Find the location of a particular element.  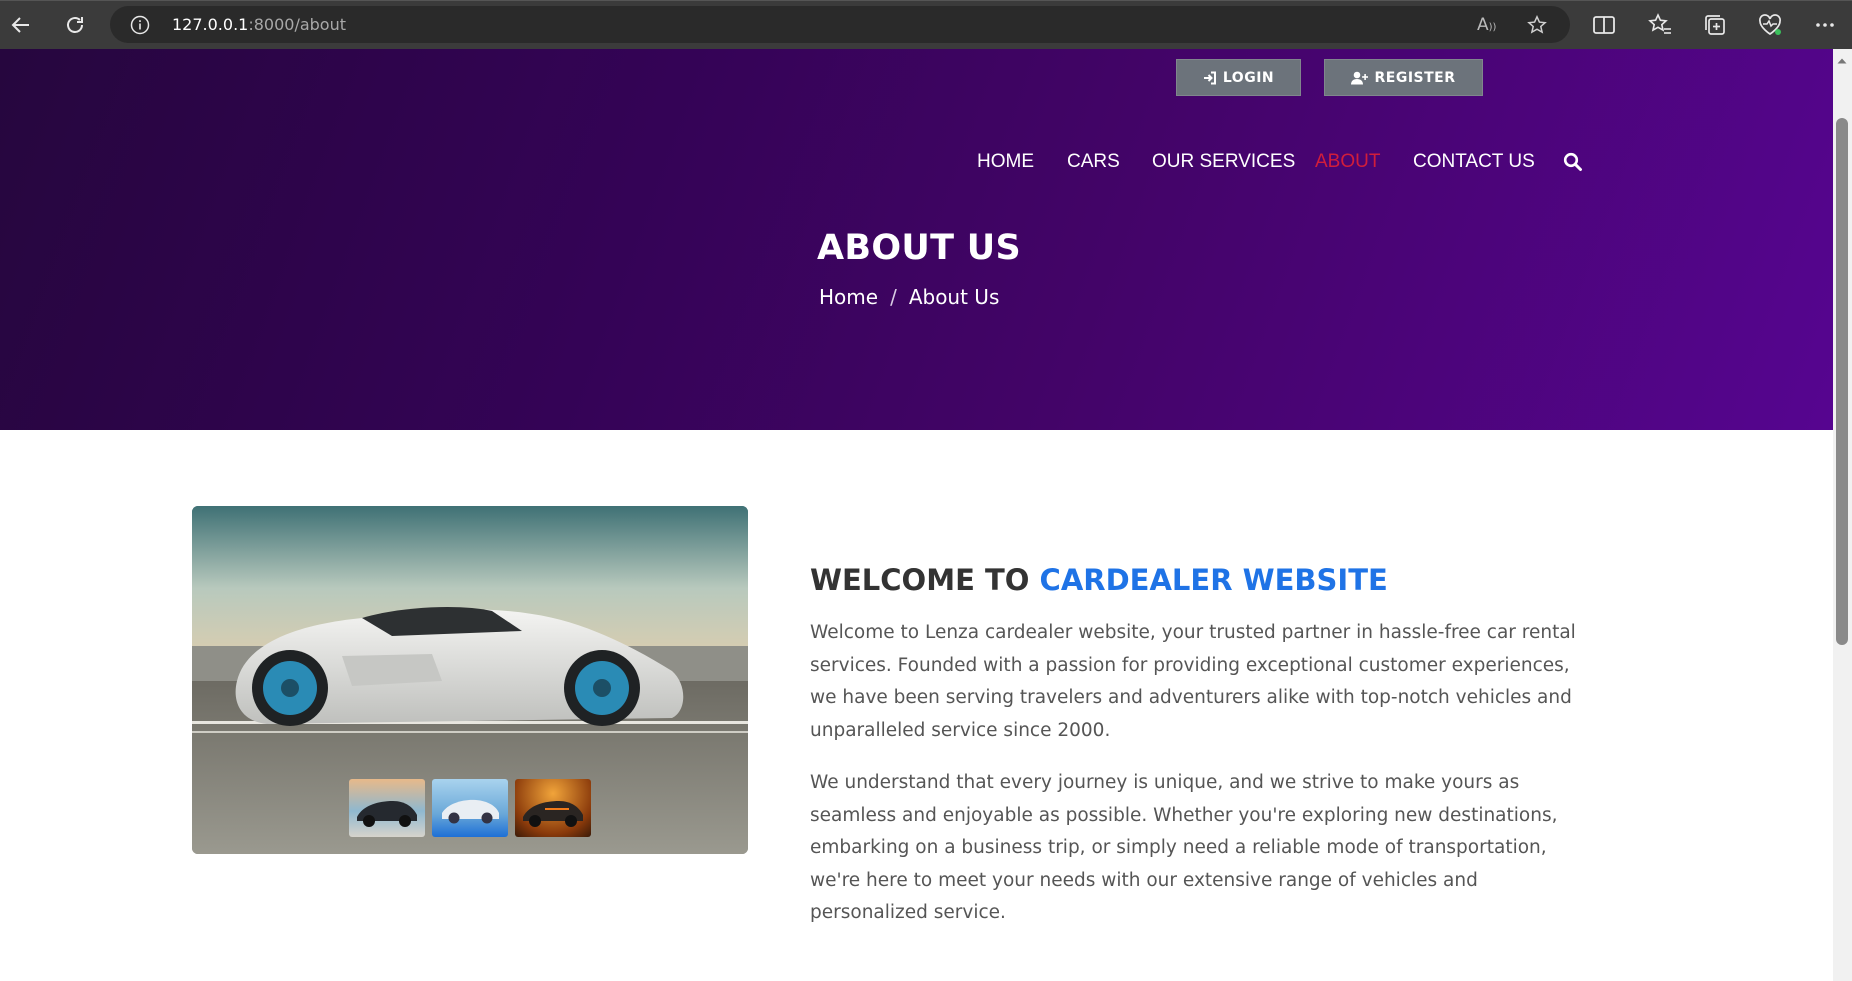

welcome-heading-highlight: CARDEALER WEBSITE is located at coordinates (1213, 580).